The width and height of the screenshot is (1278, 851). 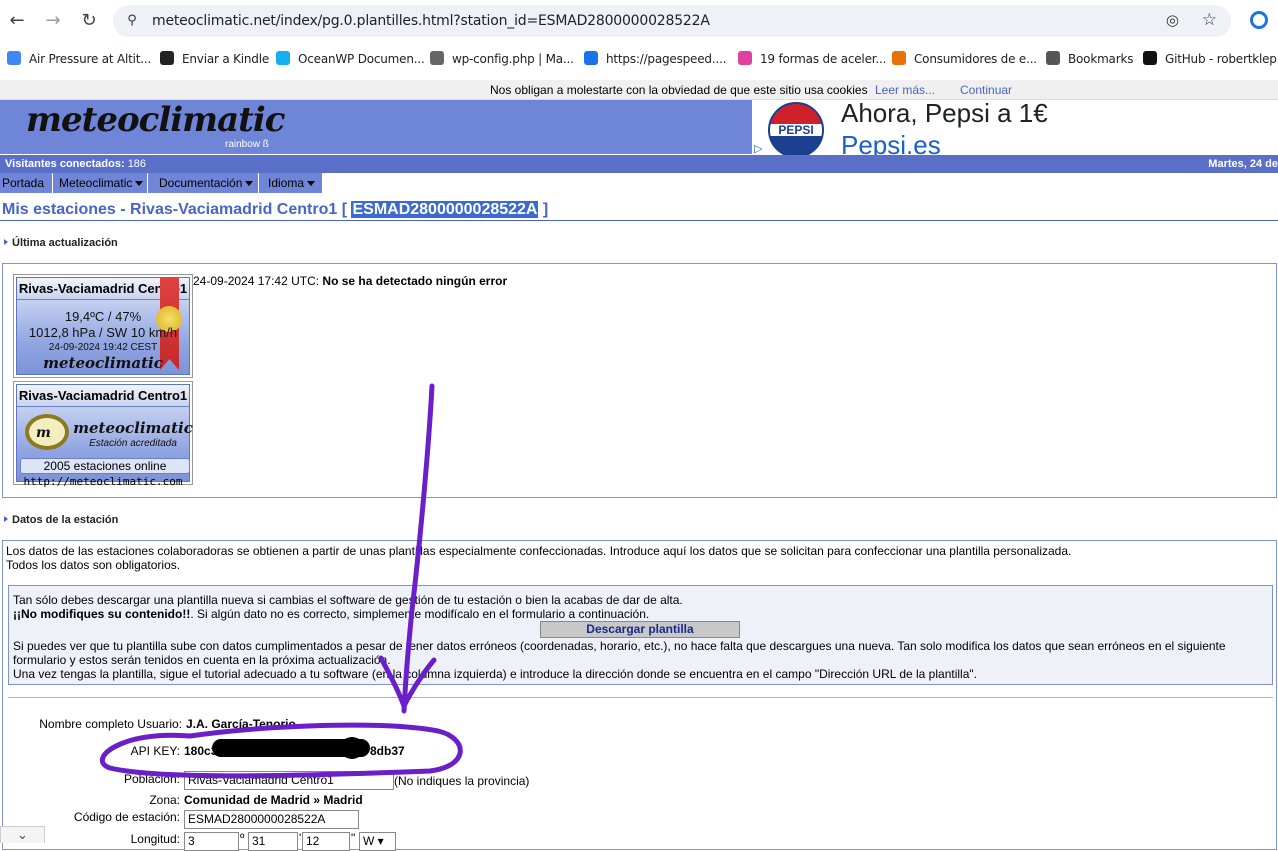 What do you see at coordinates (1209, 20) in the screenshot?
I see `bookmark-star-icon: ☆` at bounding box center [1209, 20].